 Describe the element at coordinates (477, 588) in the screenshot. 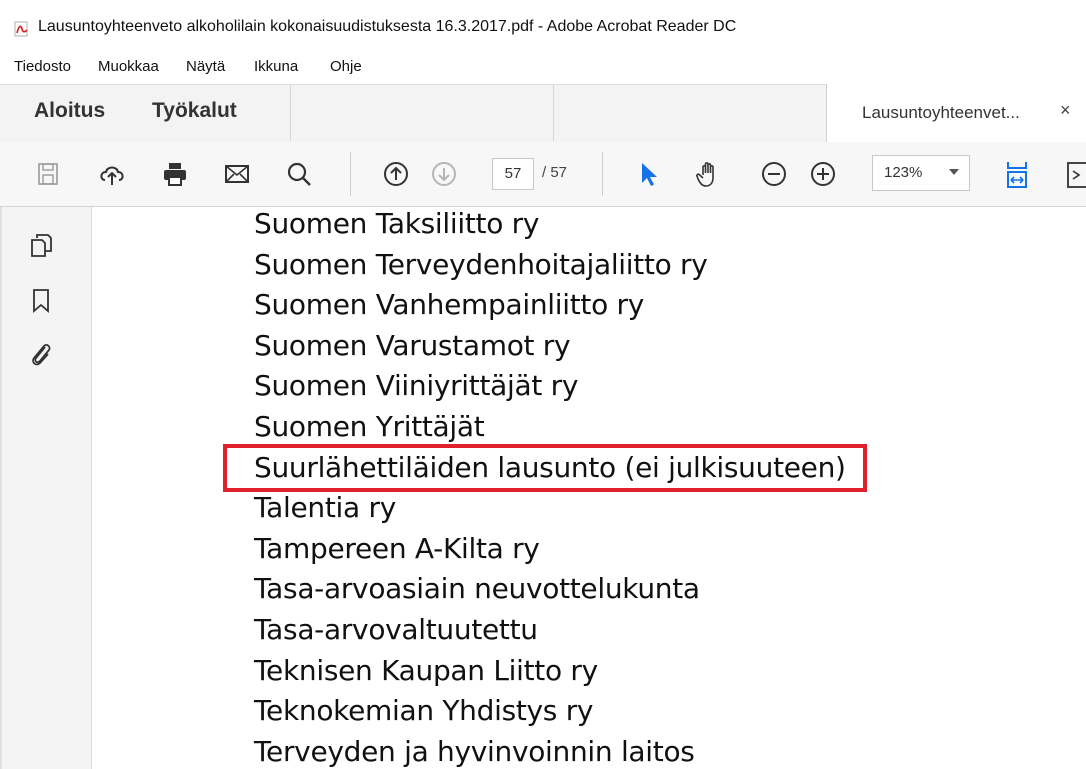

I see `list-item: Tasa-arvoasiain neuvottelukunta` at that location.